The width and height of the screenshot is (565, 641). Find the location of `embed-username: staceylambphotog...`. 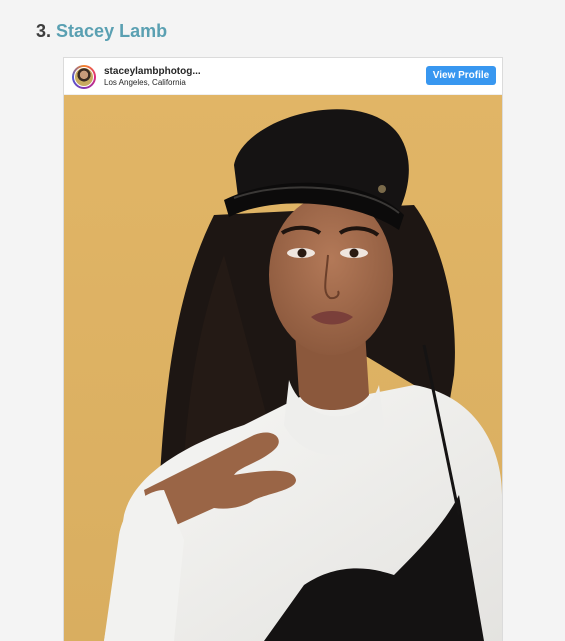

embed-username: staceylambphotog... is located at coordinates (152, 71).